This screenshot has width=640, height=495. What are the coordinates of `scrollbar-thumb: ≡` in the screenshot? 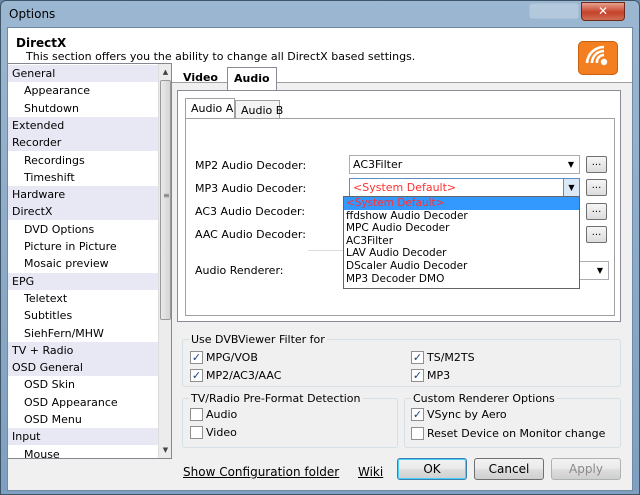 It's located at (165, 200).